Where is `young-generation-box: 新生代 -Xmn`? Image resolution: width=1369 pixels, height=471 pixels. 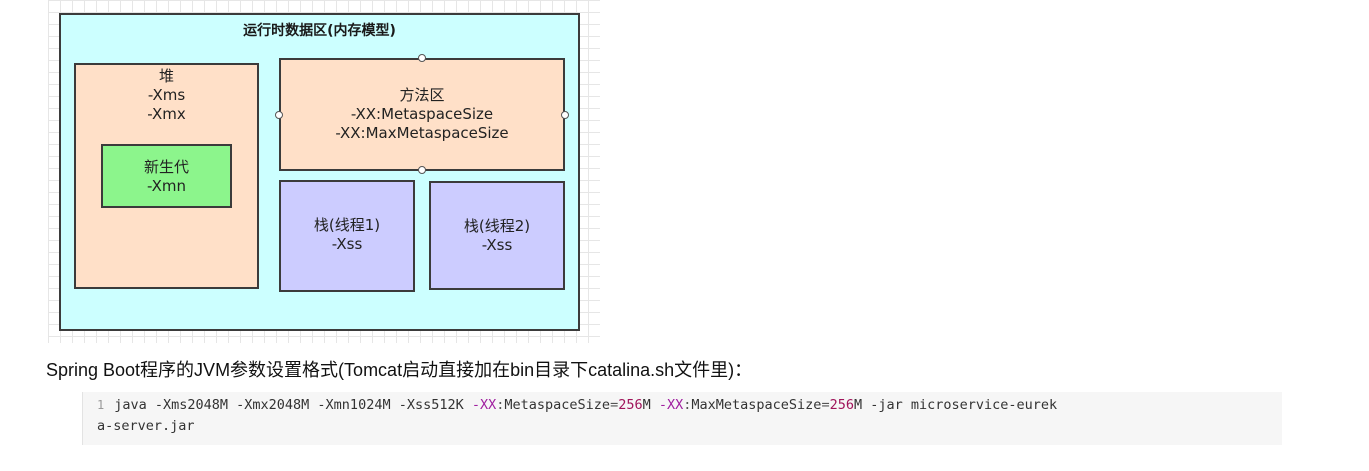 young-generation-box: 新生代 -Xmn is located at coordinates (166, 176).